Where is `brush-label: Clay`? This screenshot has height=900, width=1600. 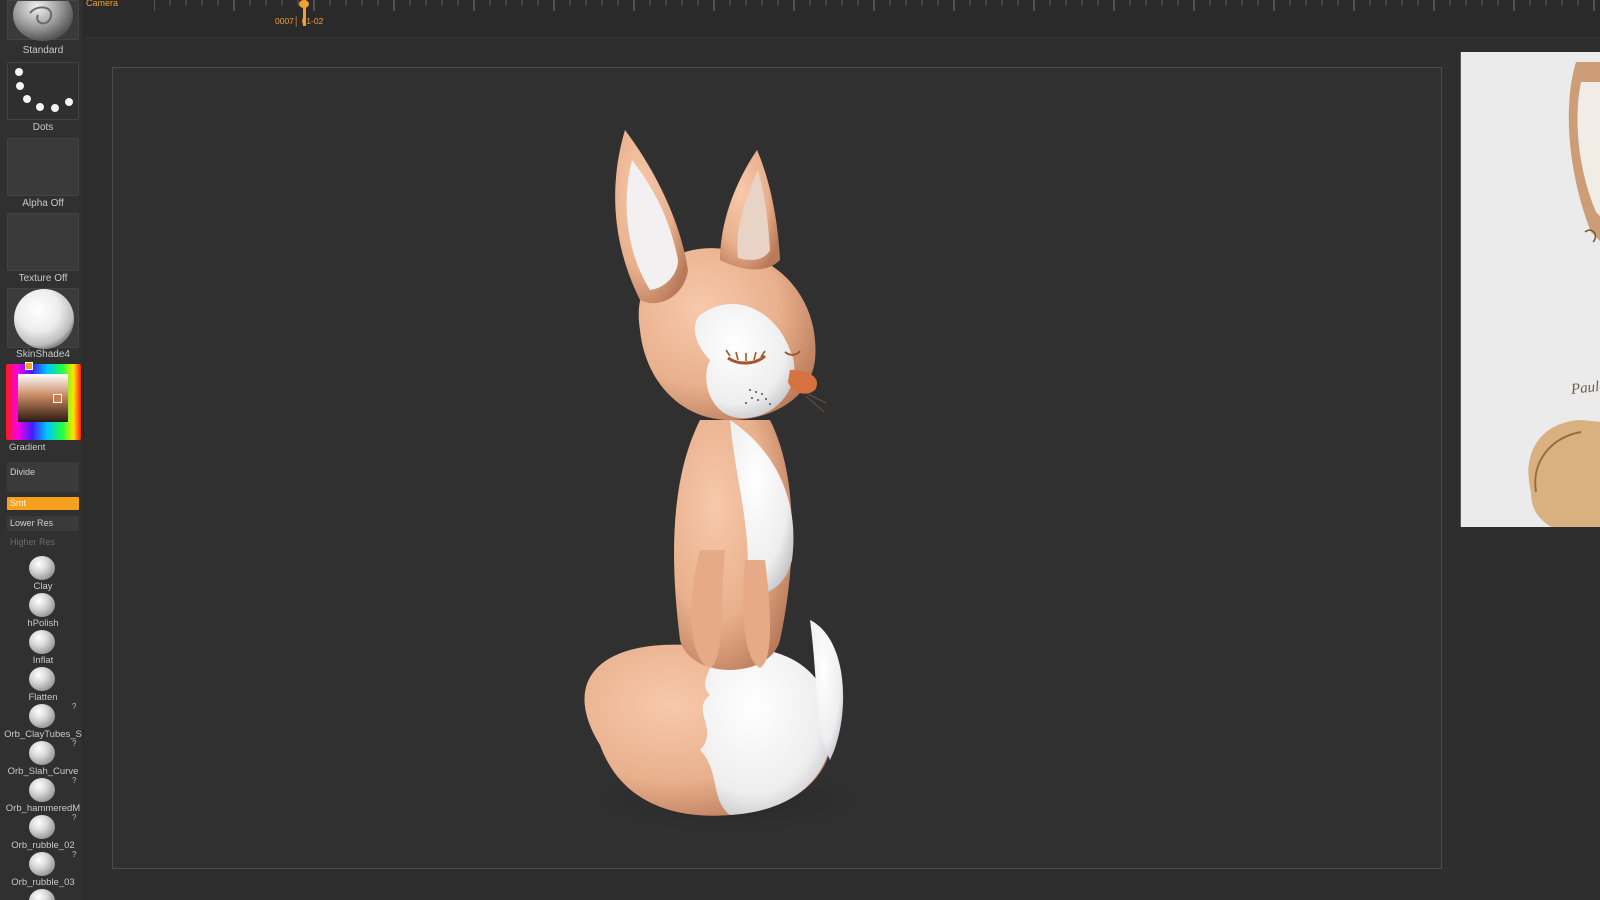
brush-label: Clay is located at coordinates (43, 586).